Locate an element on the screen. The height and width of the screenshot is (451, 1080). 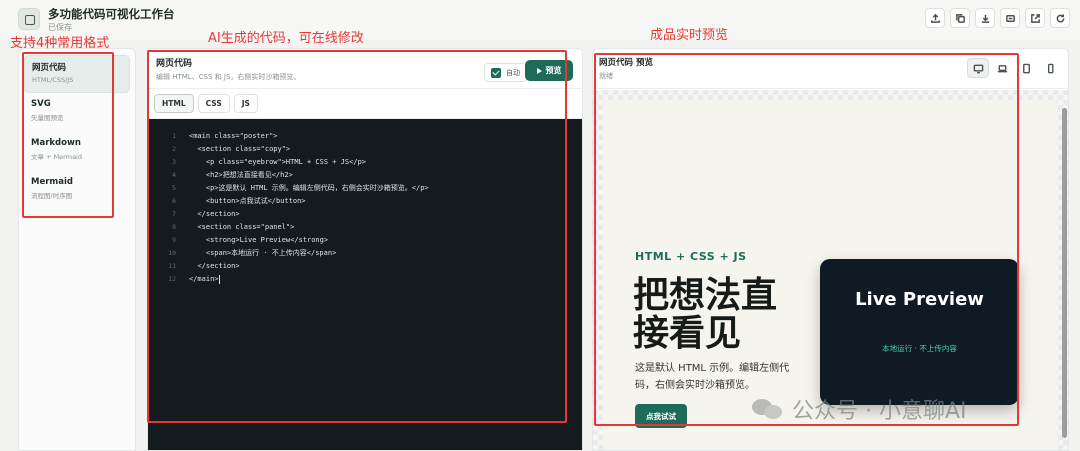
top-actions is located at coordinates (997, 18).